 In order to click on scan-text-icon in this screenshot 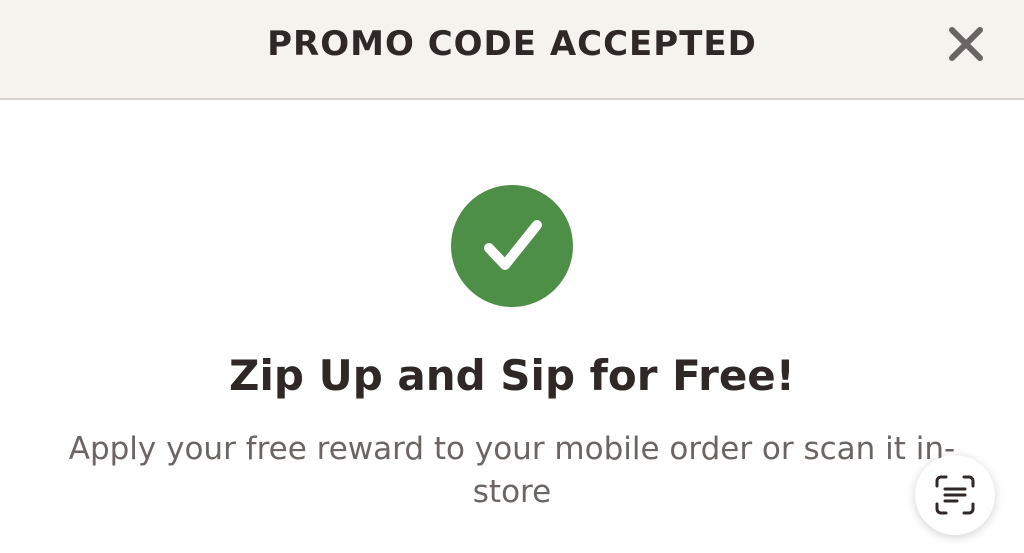, I will do `click(955, 495)`.